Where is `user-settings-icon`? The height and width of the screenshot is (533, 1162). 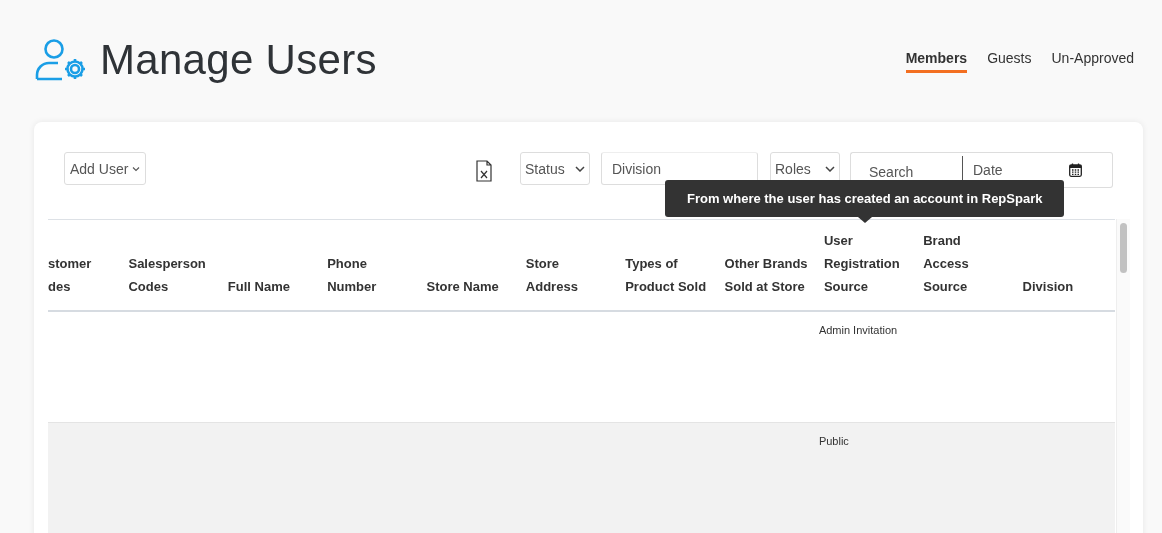
user-settings-icon is located at coordinates (61, 60).